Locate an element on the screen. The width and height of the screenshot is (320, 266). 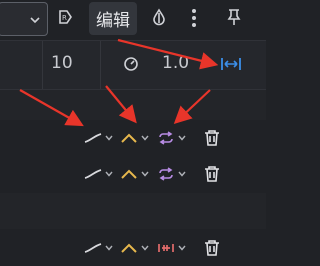
svg-text: R is located at coordinates (64, 18).